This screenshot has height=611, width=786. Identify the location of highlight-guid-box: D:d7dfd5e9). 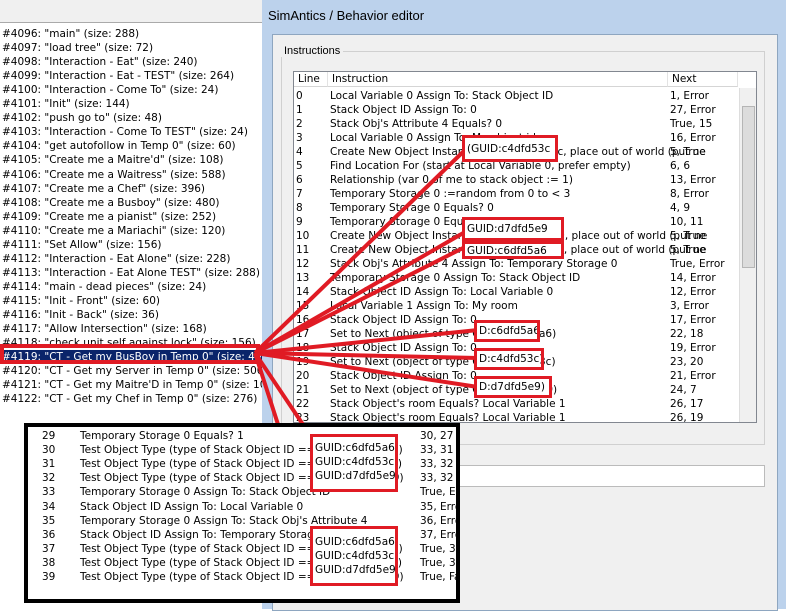
(513, 387).